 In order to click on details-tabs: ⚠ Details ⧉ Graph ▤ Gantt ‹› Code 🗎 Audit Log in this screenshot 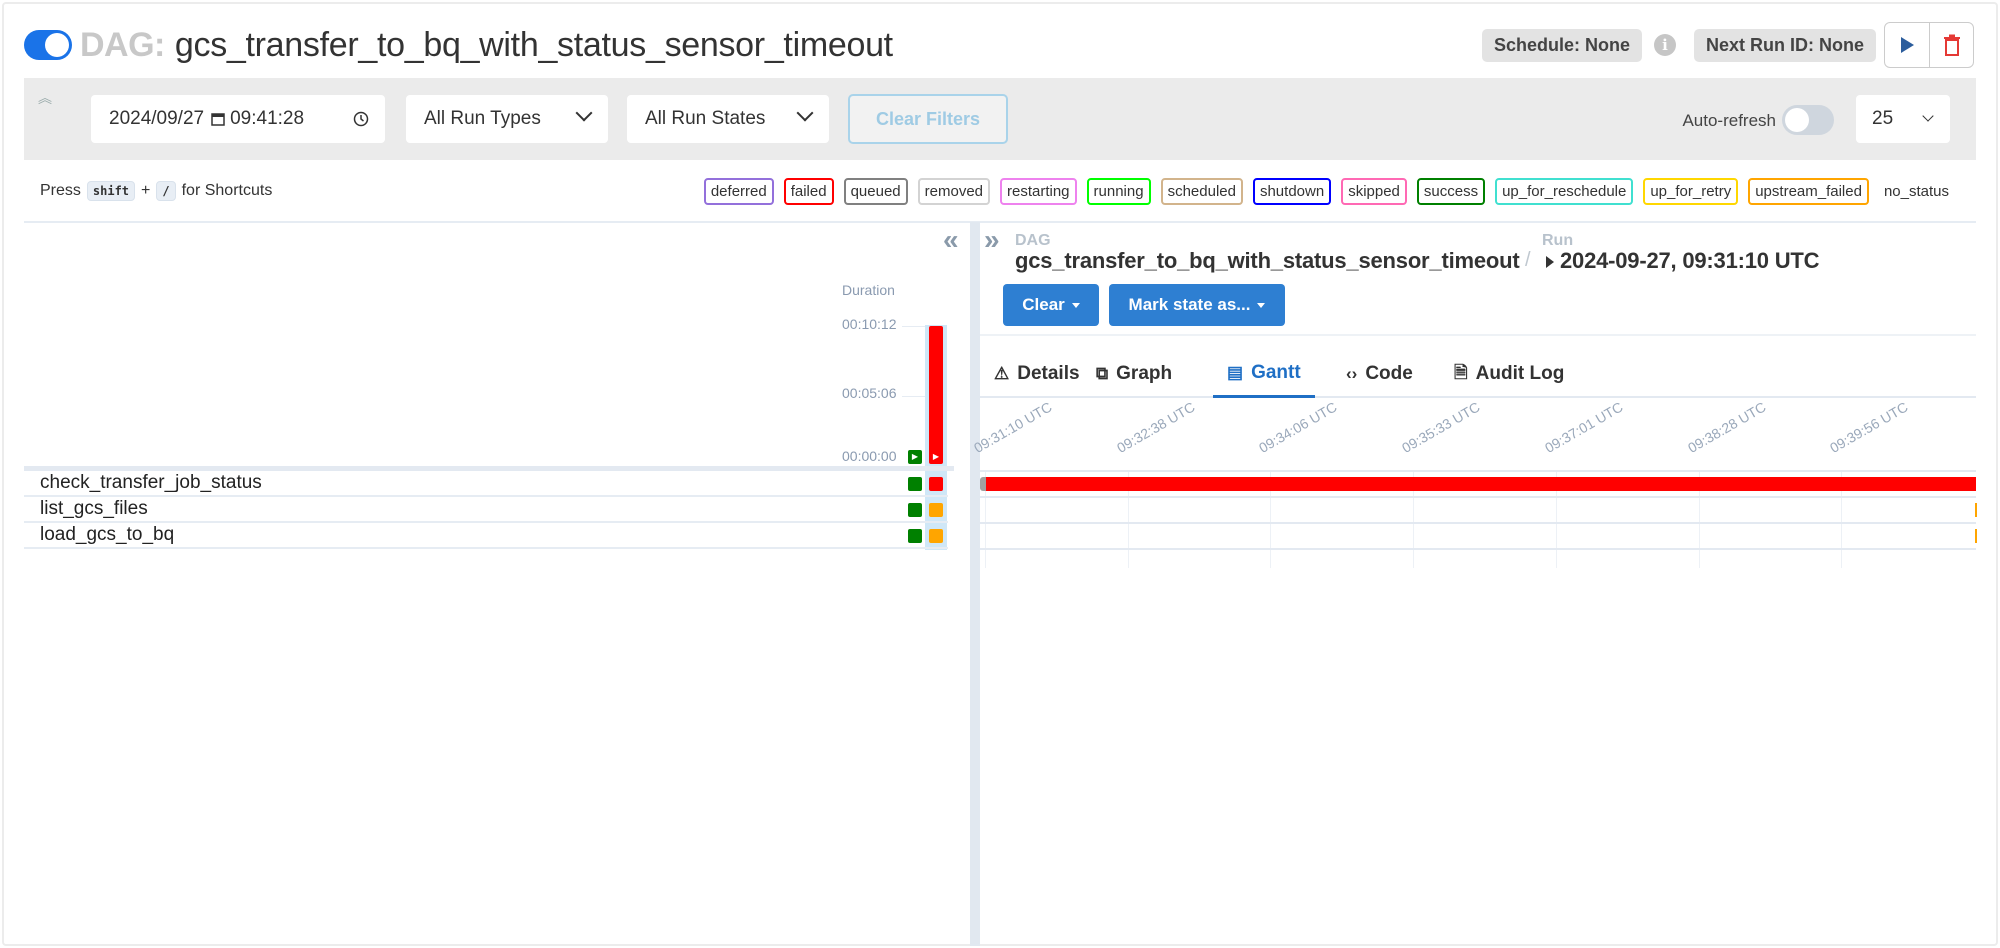, I will do `click(1478, 374)`.